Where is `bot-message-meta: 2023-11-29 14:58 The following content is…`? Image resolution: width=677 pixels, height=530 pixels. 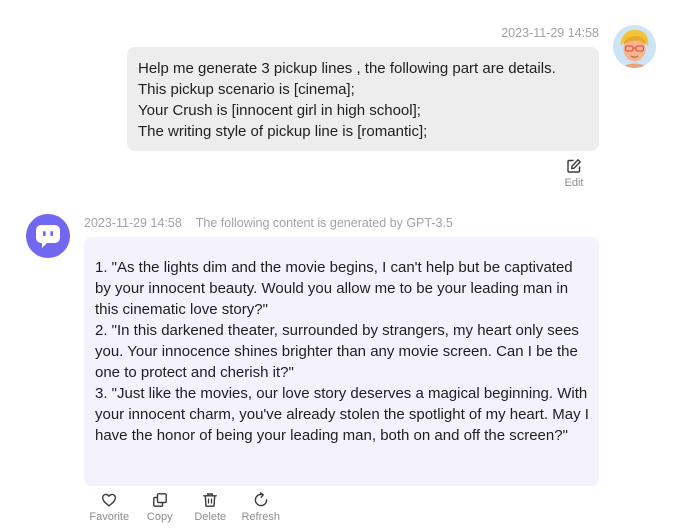
bot-message-meta: 2023-11-29 14:58 The following content is… is located at coordinates (268, 223).